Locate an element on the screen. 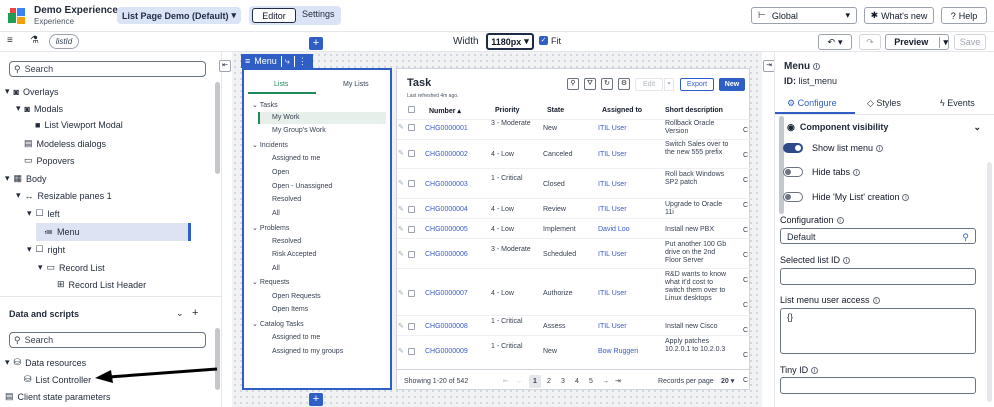  menu-icon: ≡ is located at coordinates (10, 40).